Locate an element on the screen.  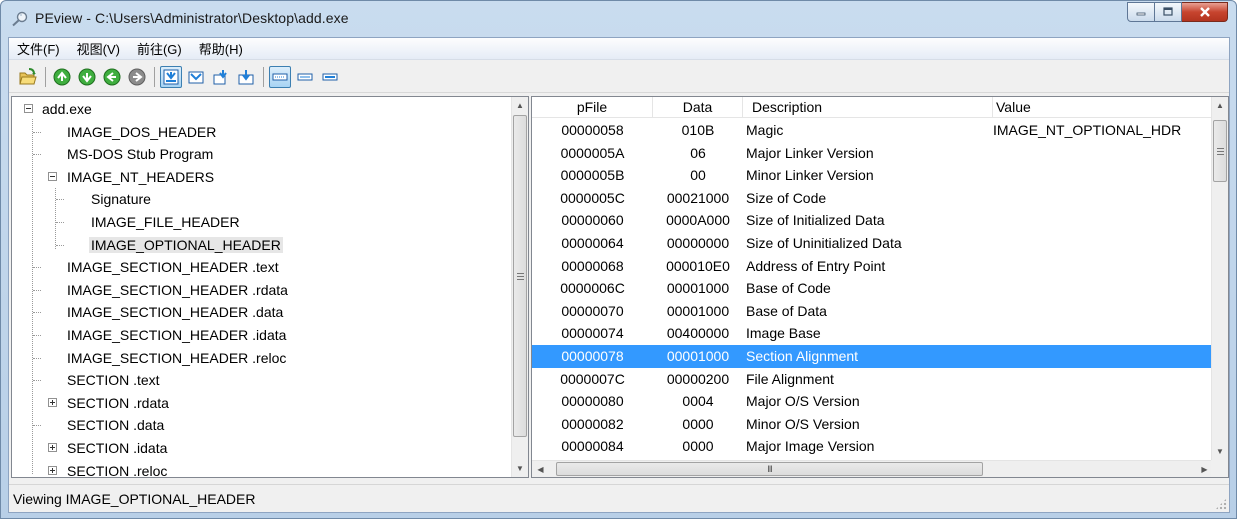
list-vertical-scrollbar: ▲ ▼ is located at coordinates (1219, 278).